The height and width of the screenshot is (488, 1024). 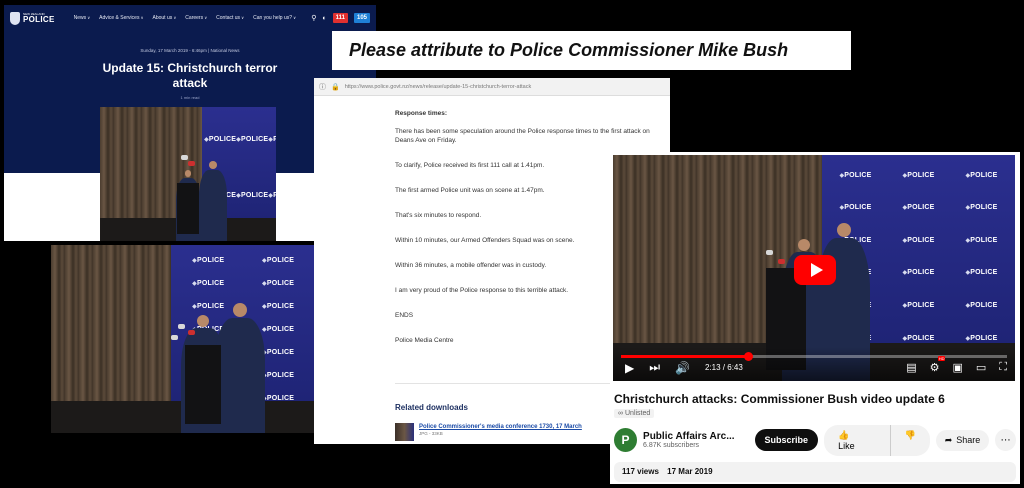 What do you see at coordinates (690, 471) in the screenshot?
I see `upload-date: 17 Mar 2019` at bounding box center [690, 471].